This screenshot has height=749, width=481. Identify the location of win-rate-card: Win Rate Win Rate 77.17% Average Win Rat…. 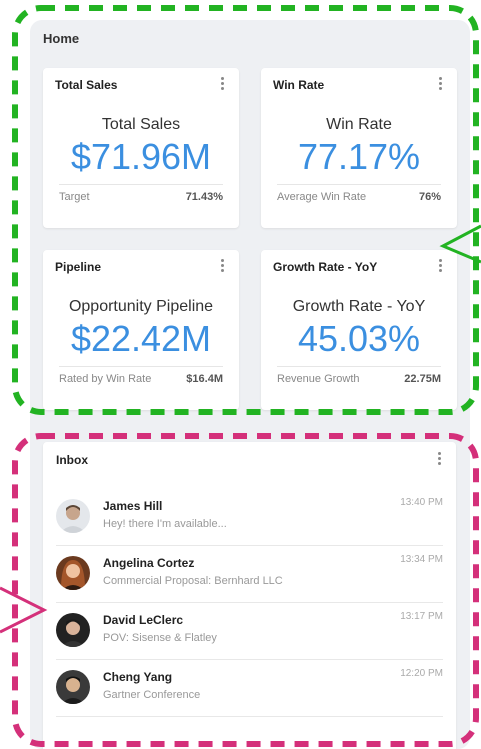
(359, 148).